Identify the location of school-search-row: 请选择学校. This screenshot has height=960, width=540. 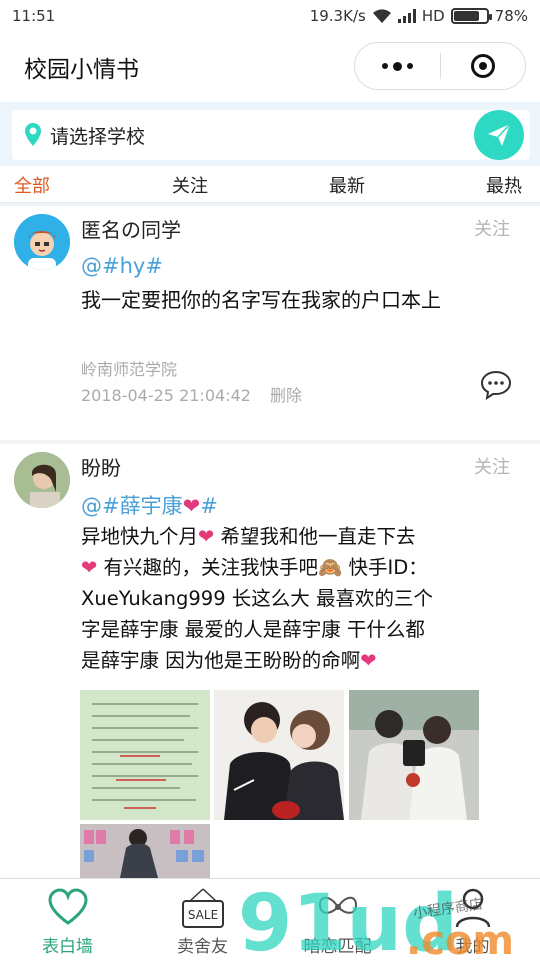
(270, 134).